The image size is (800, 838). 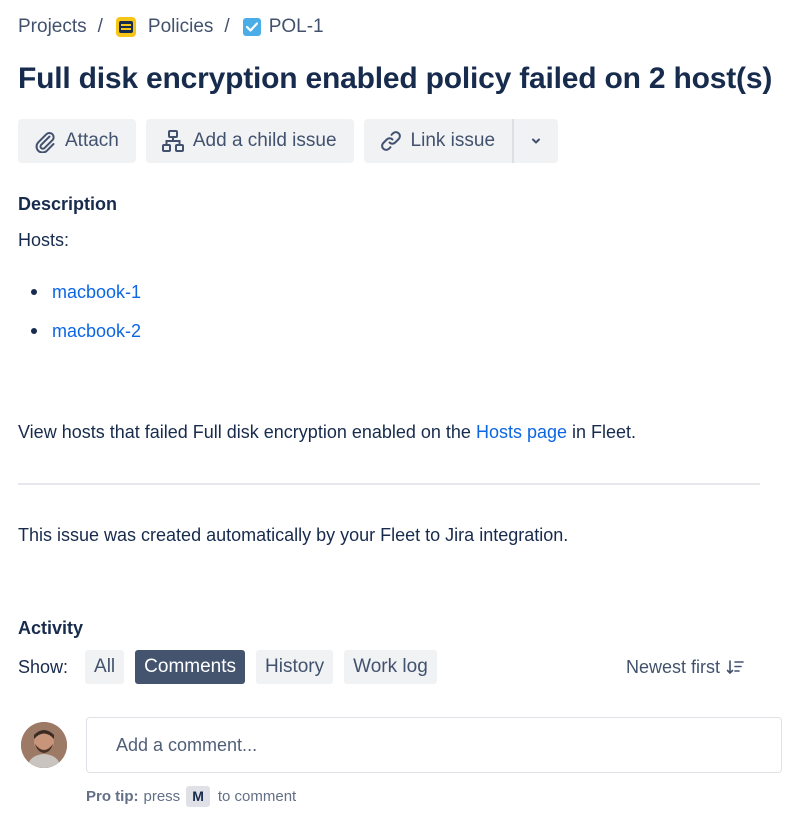 I want to click on policies-project-icon, so click(x=125, y=27).